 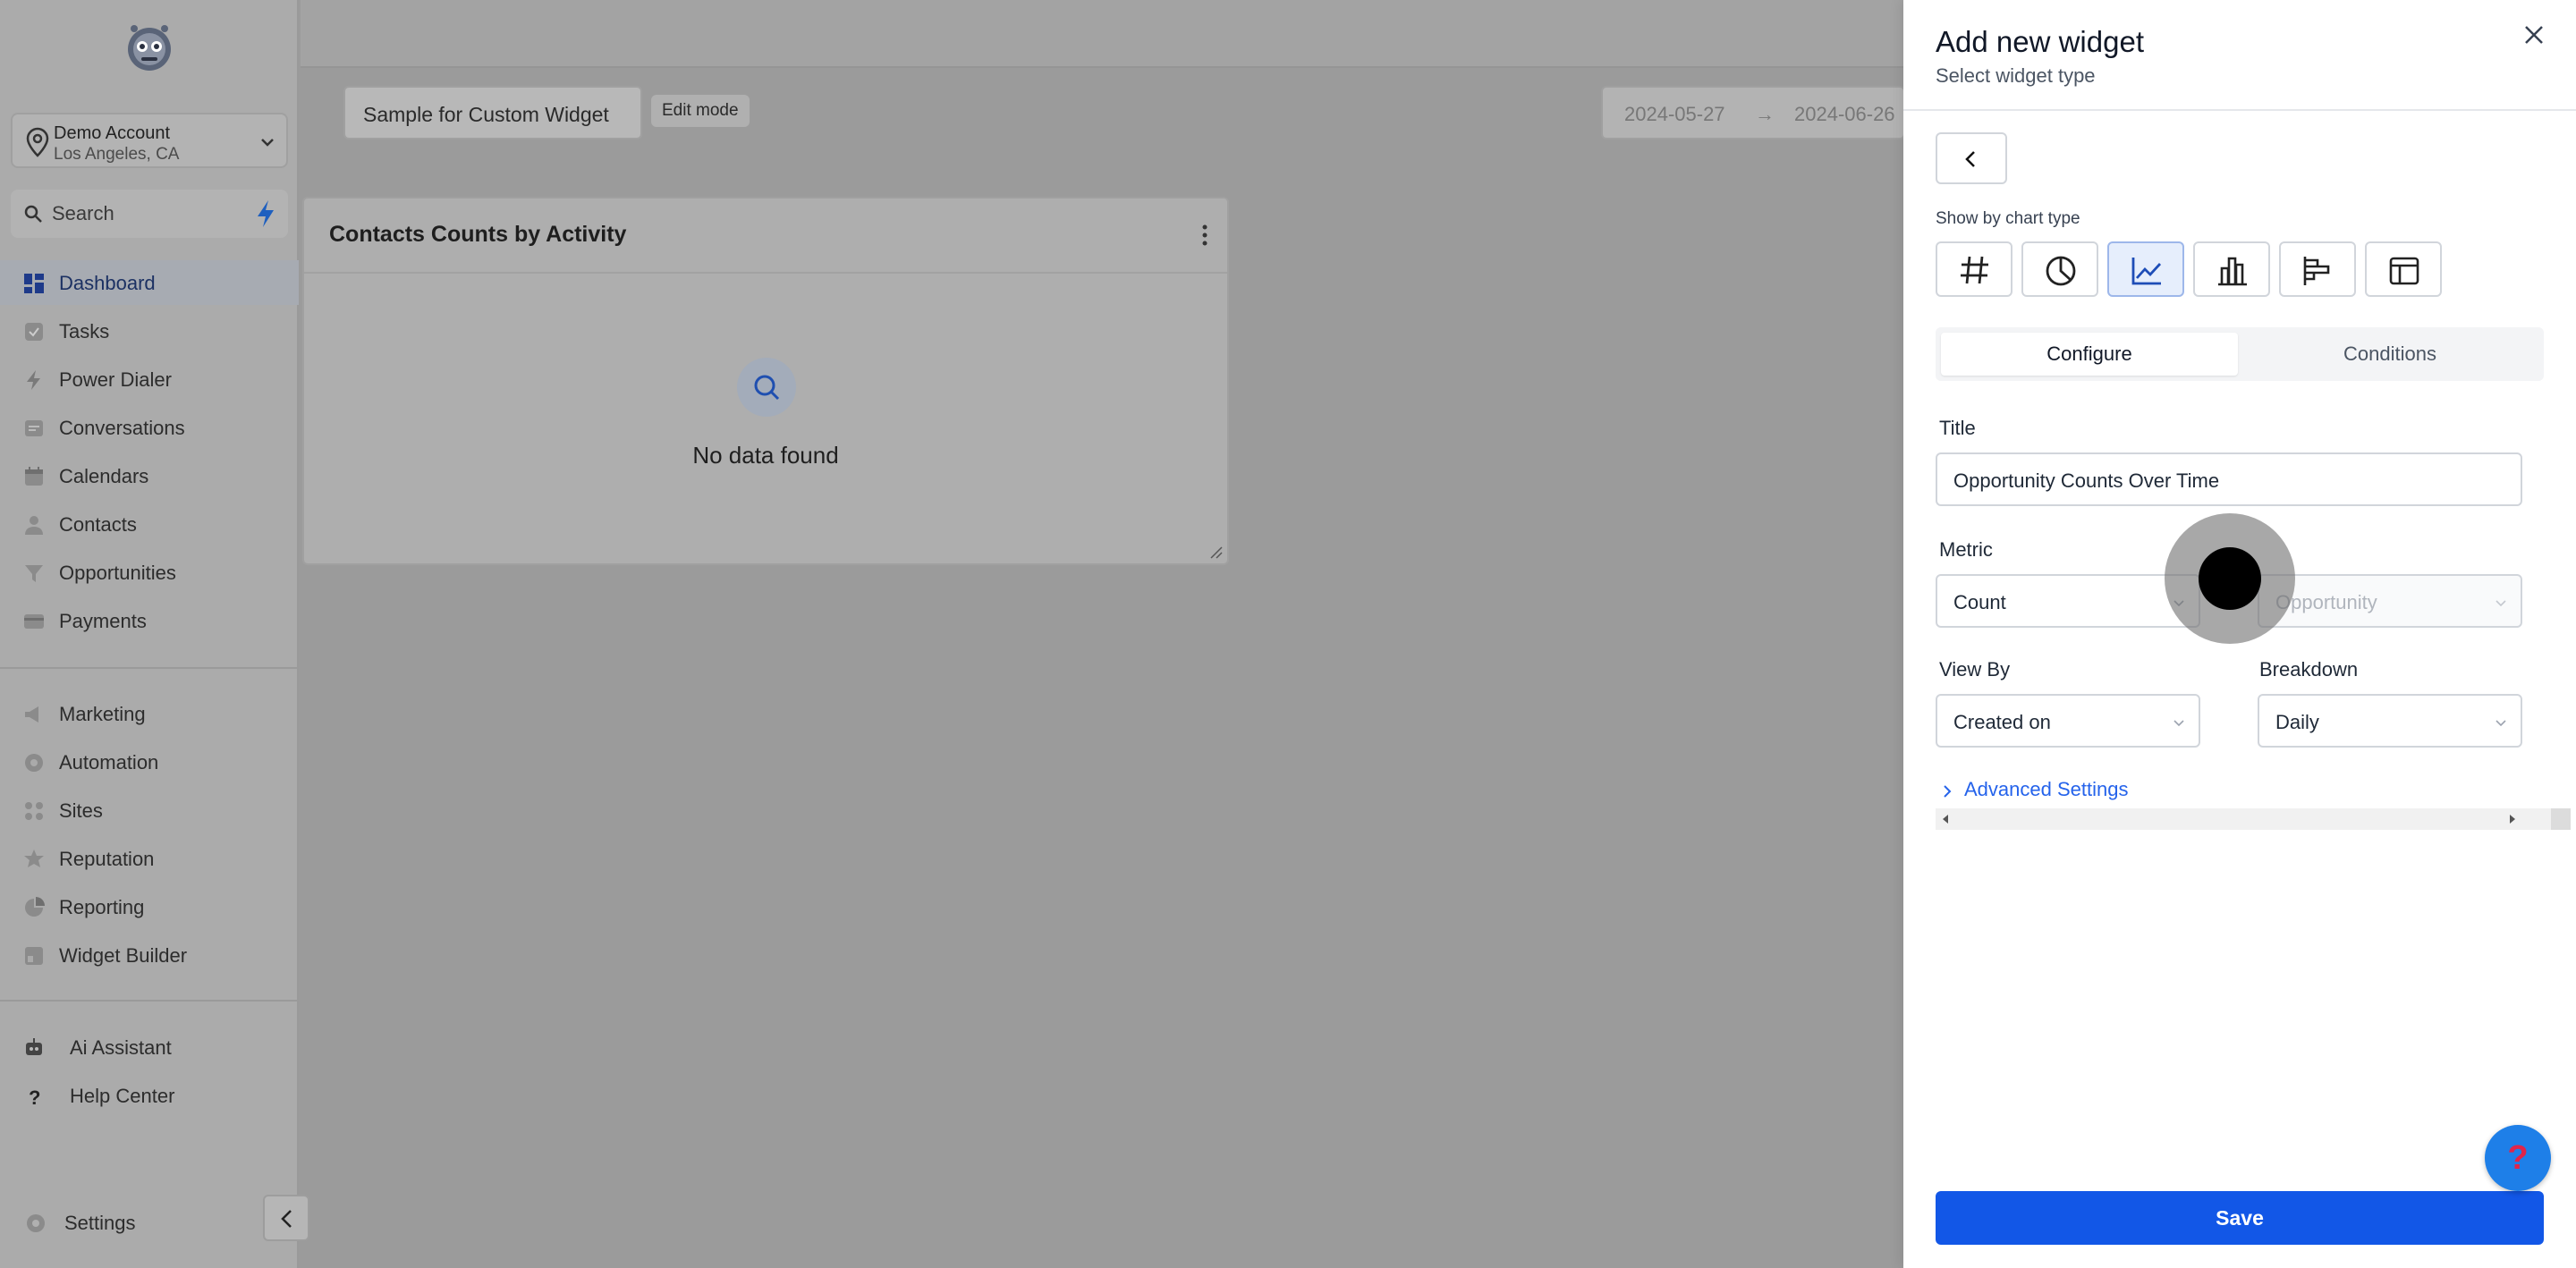 What do you see at coordinates (34, 525) in the screenshot?
I see `person-icon` at bounding box center [34, 525].